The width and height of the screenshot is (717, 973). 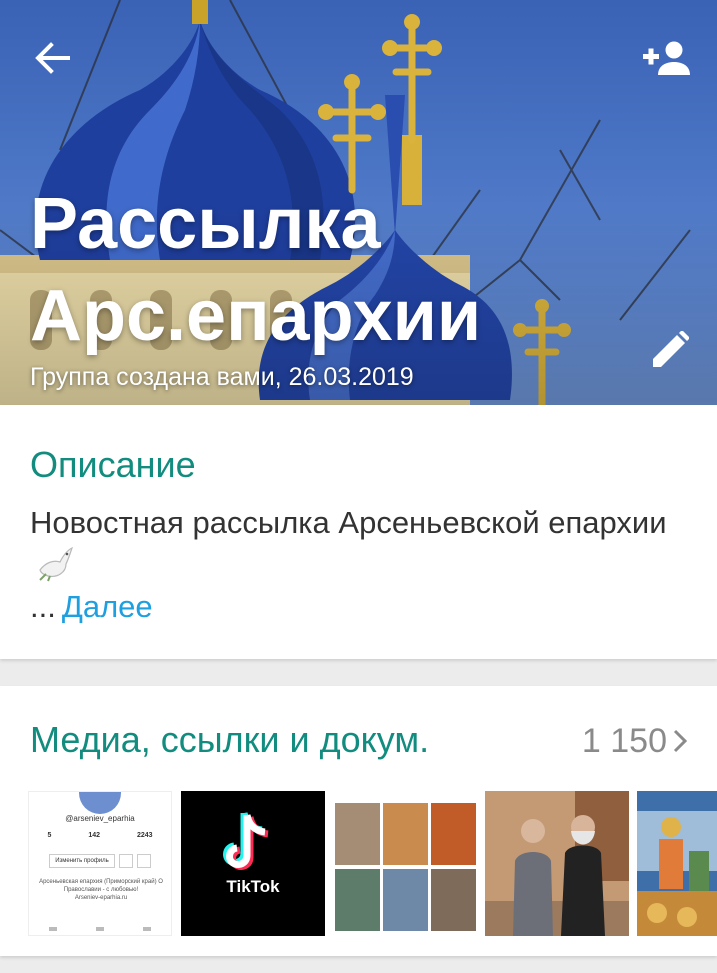 What do you see at coordinates (348, 522) in the screenshot?
I see `description-text: Новостная рассылка Арсеньевской епархии` at bounding box center [348, 522].